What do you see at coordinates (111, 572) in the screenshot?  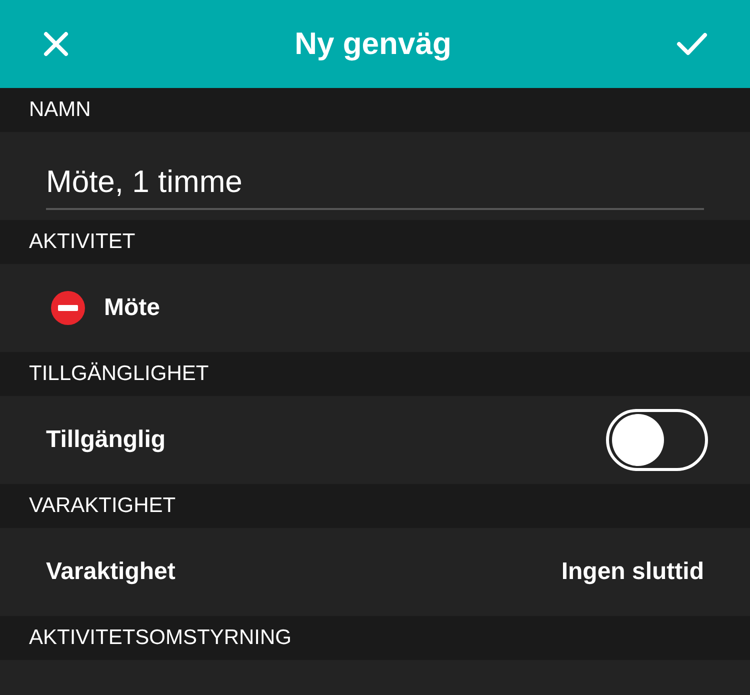 I see `row-label: Varaktighet` at bounding box center [111, 572].